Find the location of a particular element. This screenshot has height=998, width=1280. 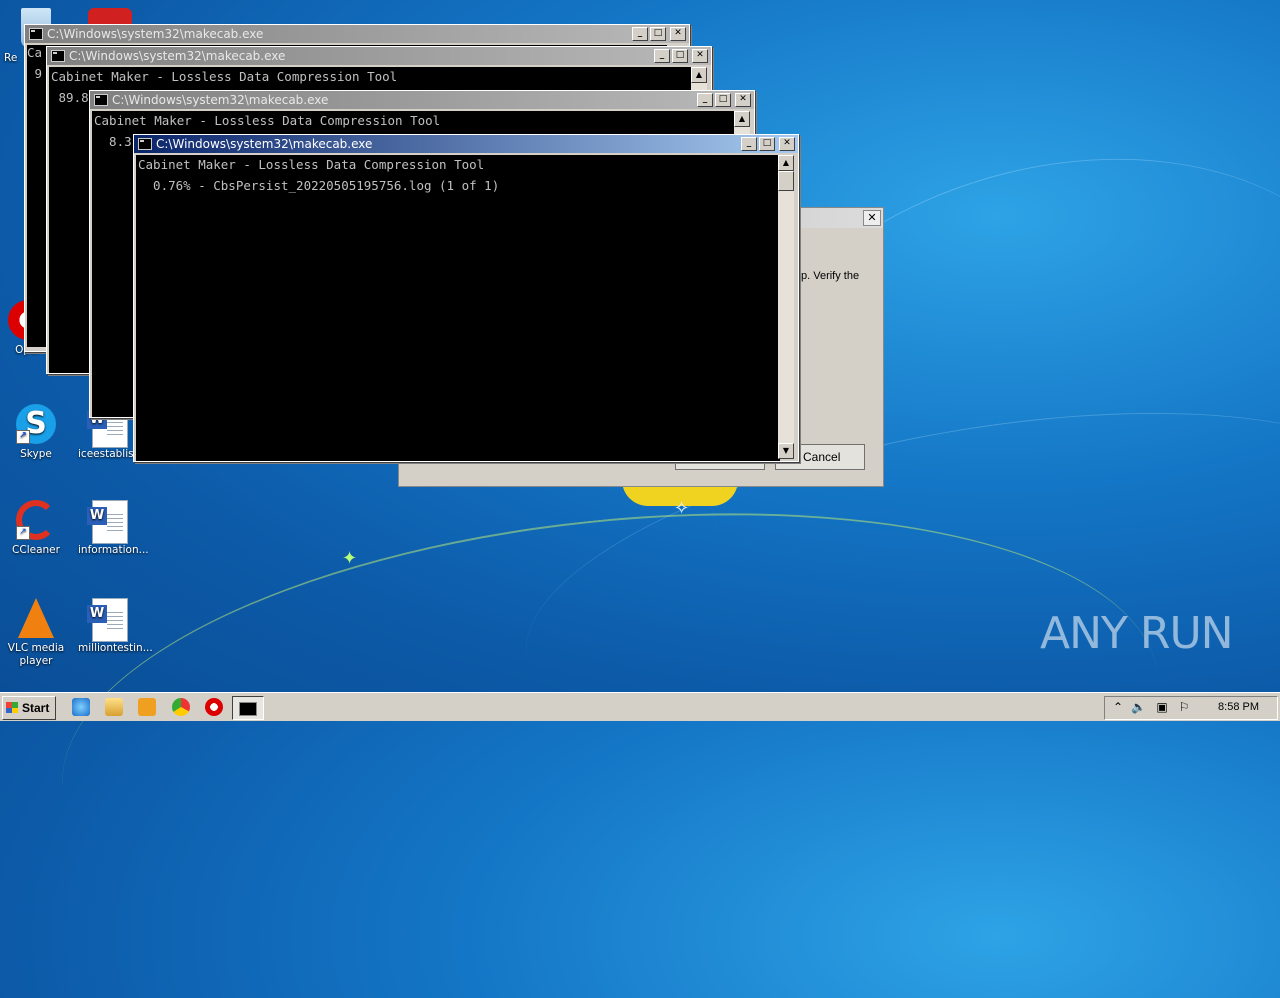

dialog-message: p. Verify the is located at coordinates (830, 276).